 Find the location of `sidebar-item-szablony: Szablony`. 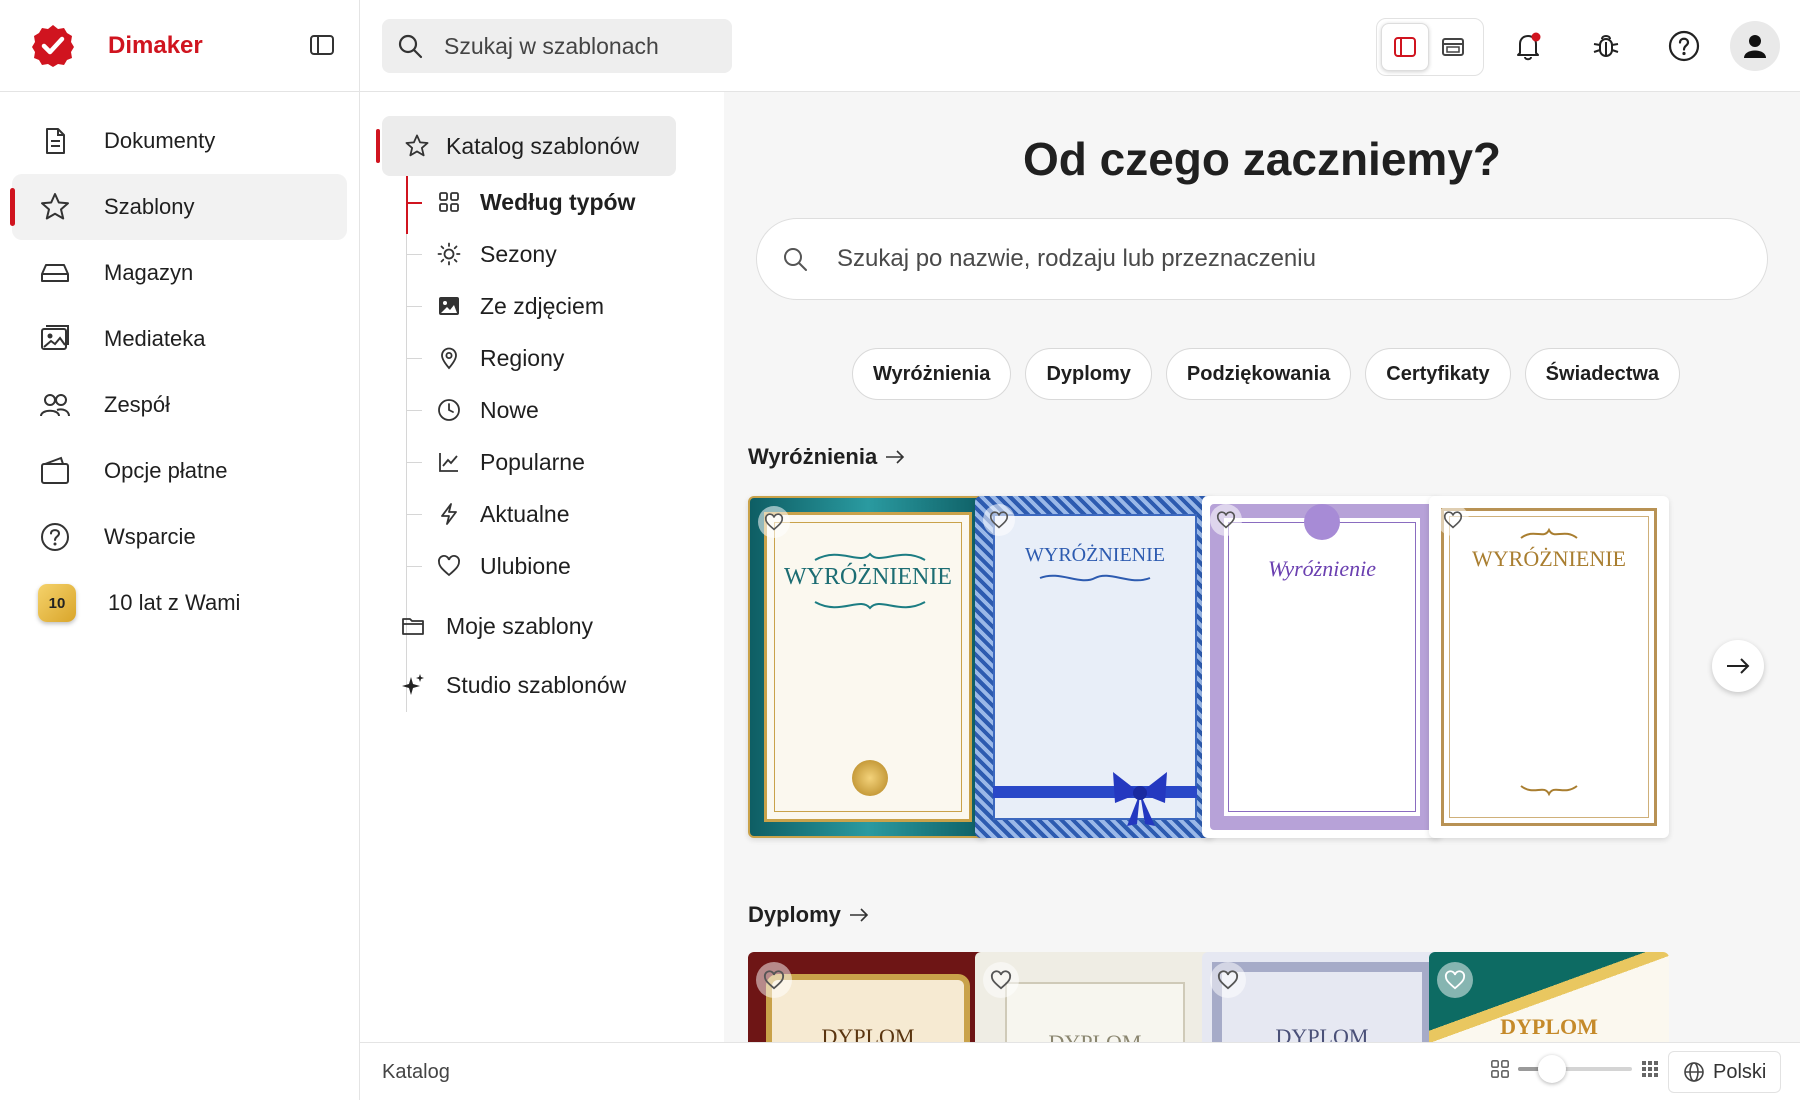

sidebar-item-szablony: Szablony is located at coordinates (178, 207).